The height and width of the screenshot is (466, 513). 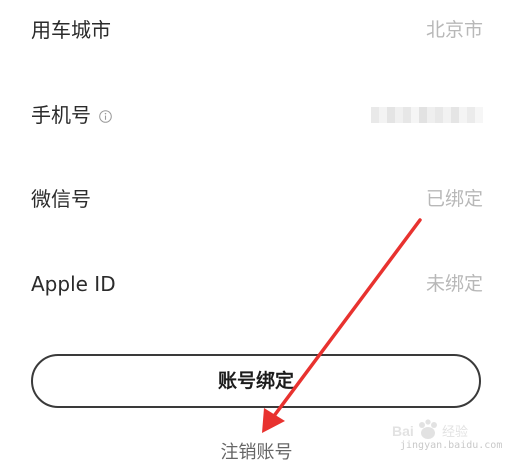 I want to click on svg-text: Bai, so click(x=403, y=431).